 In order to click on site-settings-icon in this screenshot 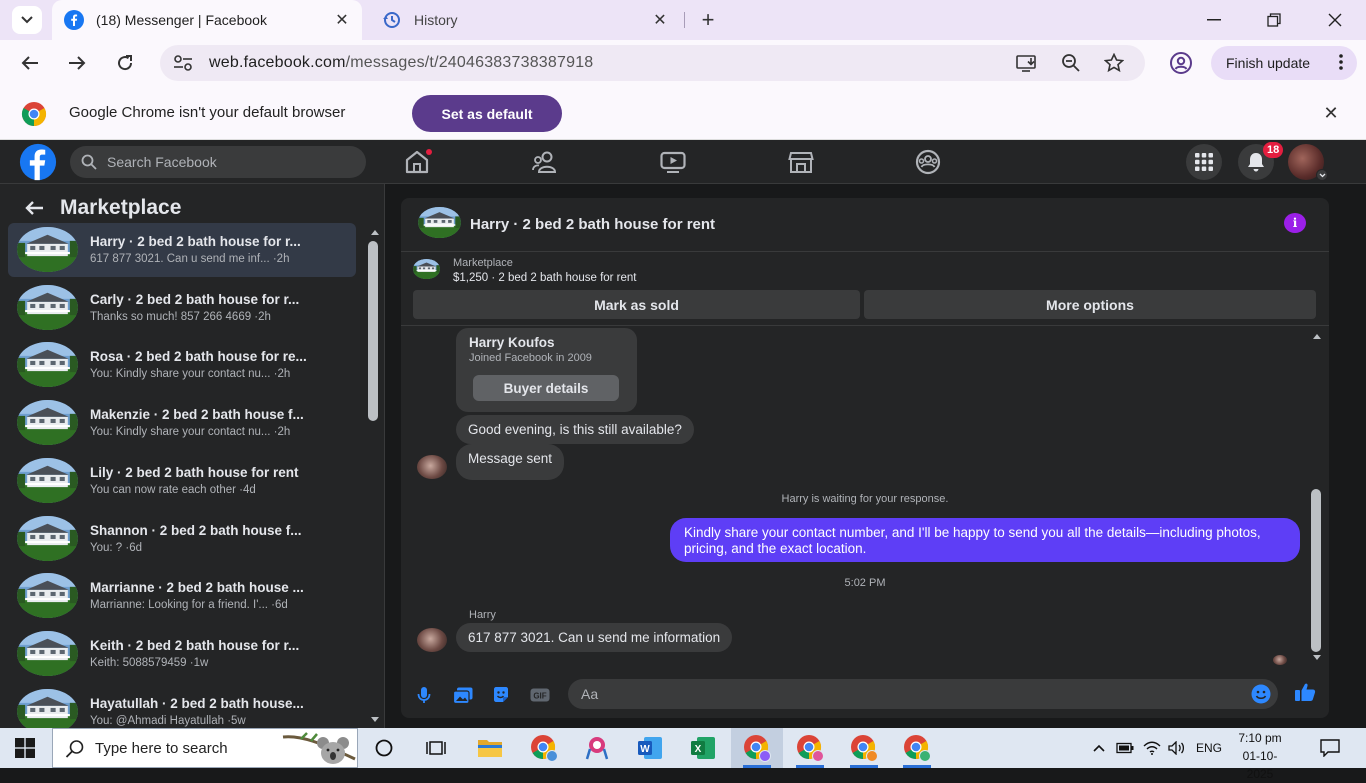, I will do `click(183, 63)`.